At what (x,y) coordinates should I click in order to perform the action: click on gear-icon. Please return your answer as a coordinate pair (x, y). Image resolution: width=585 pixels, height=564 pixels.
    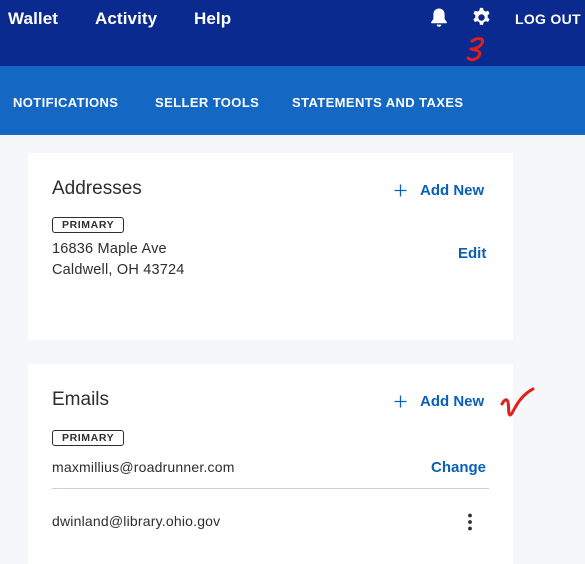
    Looking at the image, I should click on (481, 17).